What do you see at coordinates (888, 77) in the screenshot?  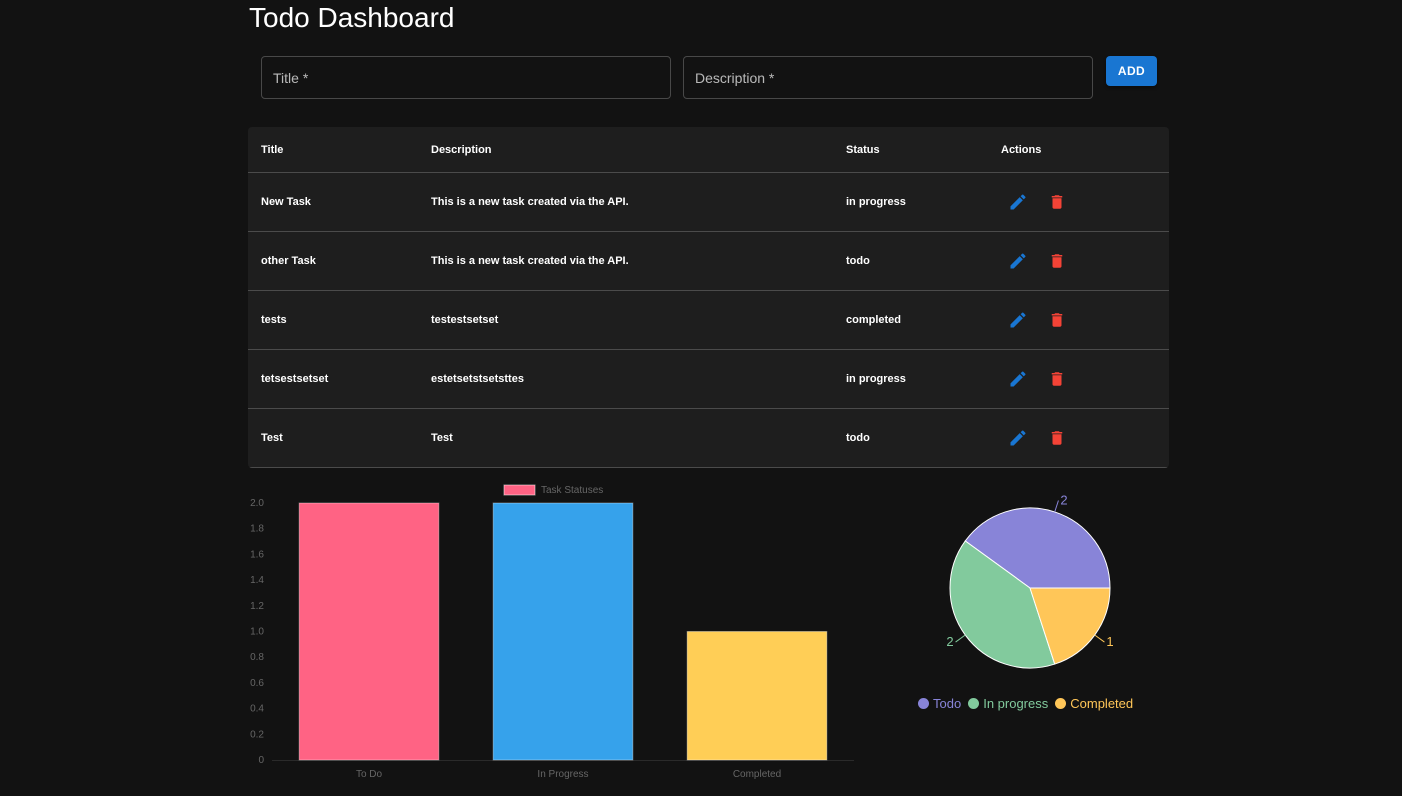 I see `description-field: Description *` at bounding box center [888, 77].